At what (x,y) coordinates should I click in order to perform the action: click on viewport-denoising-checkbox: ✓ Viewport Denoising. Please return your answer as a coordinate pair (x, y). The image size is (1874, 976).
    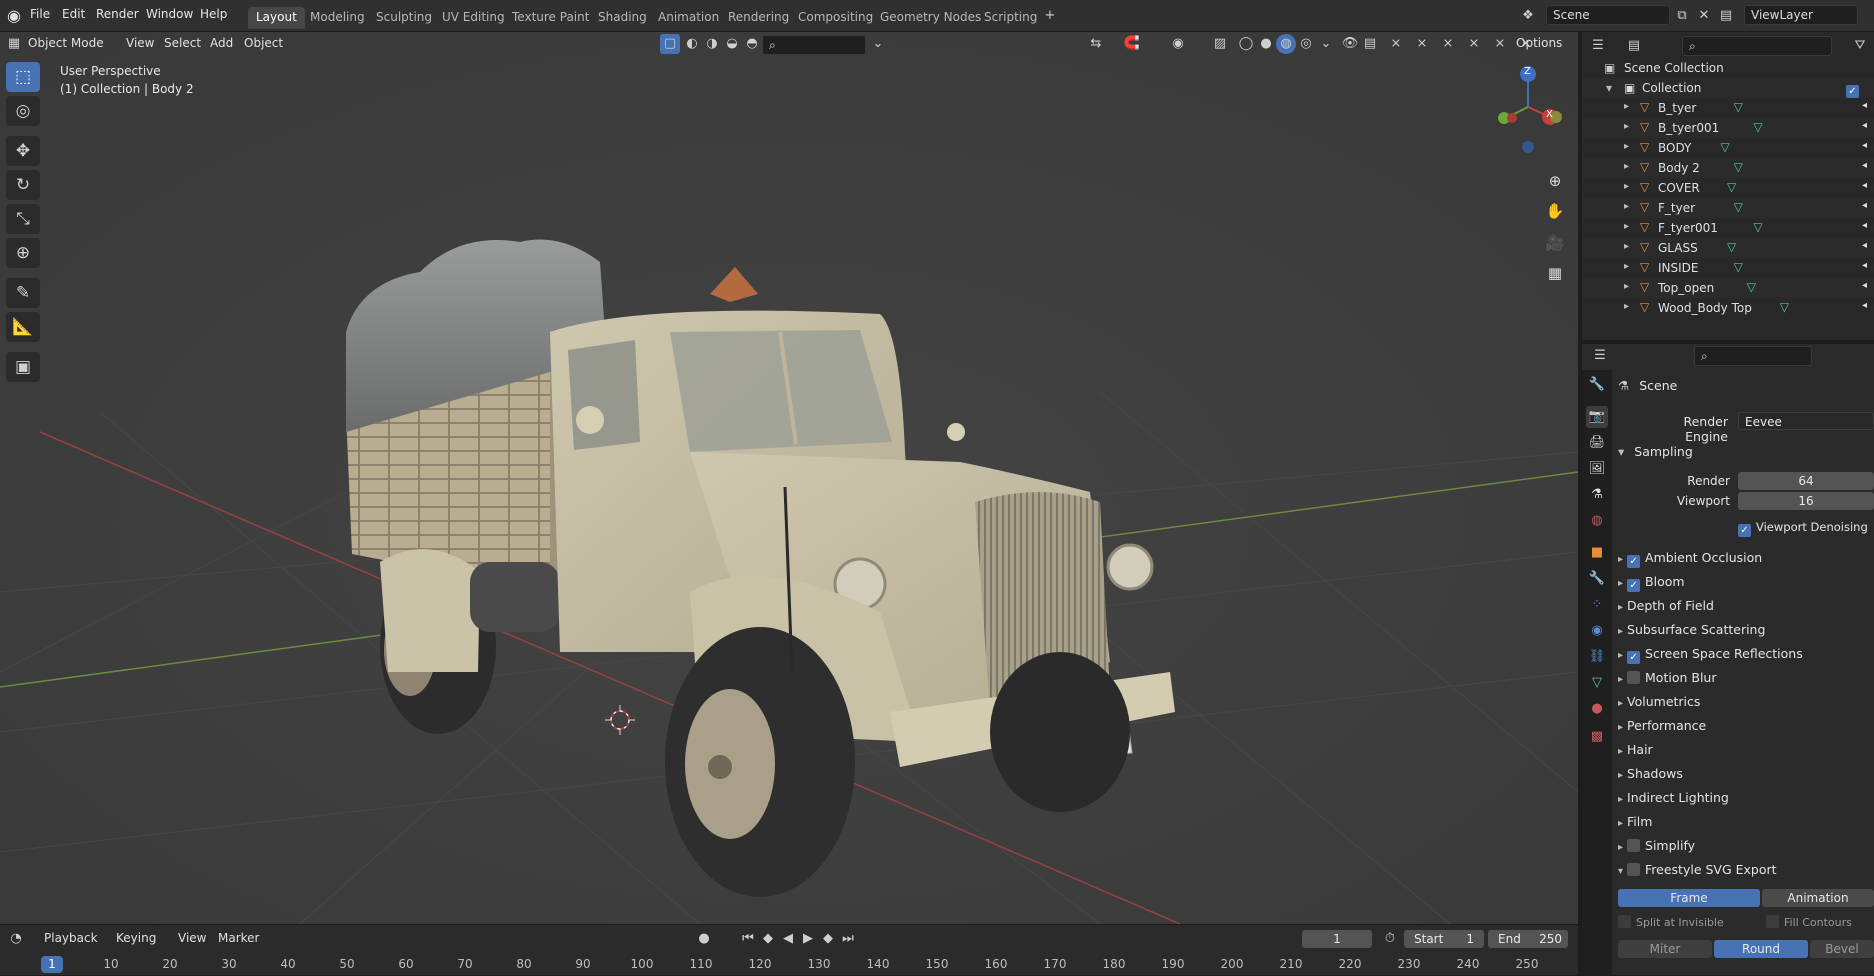
    Looking at the image, I should click on (1803, 531).